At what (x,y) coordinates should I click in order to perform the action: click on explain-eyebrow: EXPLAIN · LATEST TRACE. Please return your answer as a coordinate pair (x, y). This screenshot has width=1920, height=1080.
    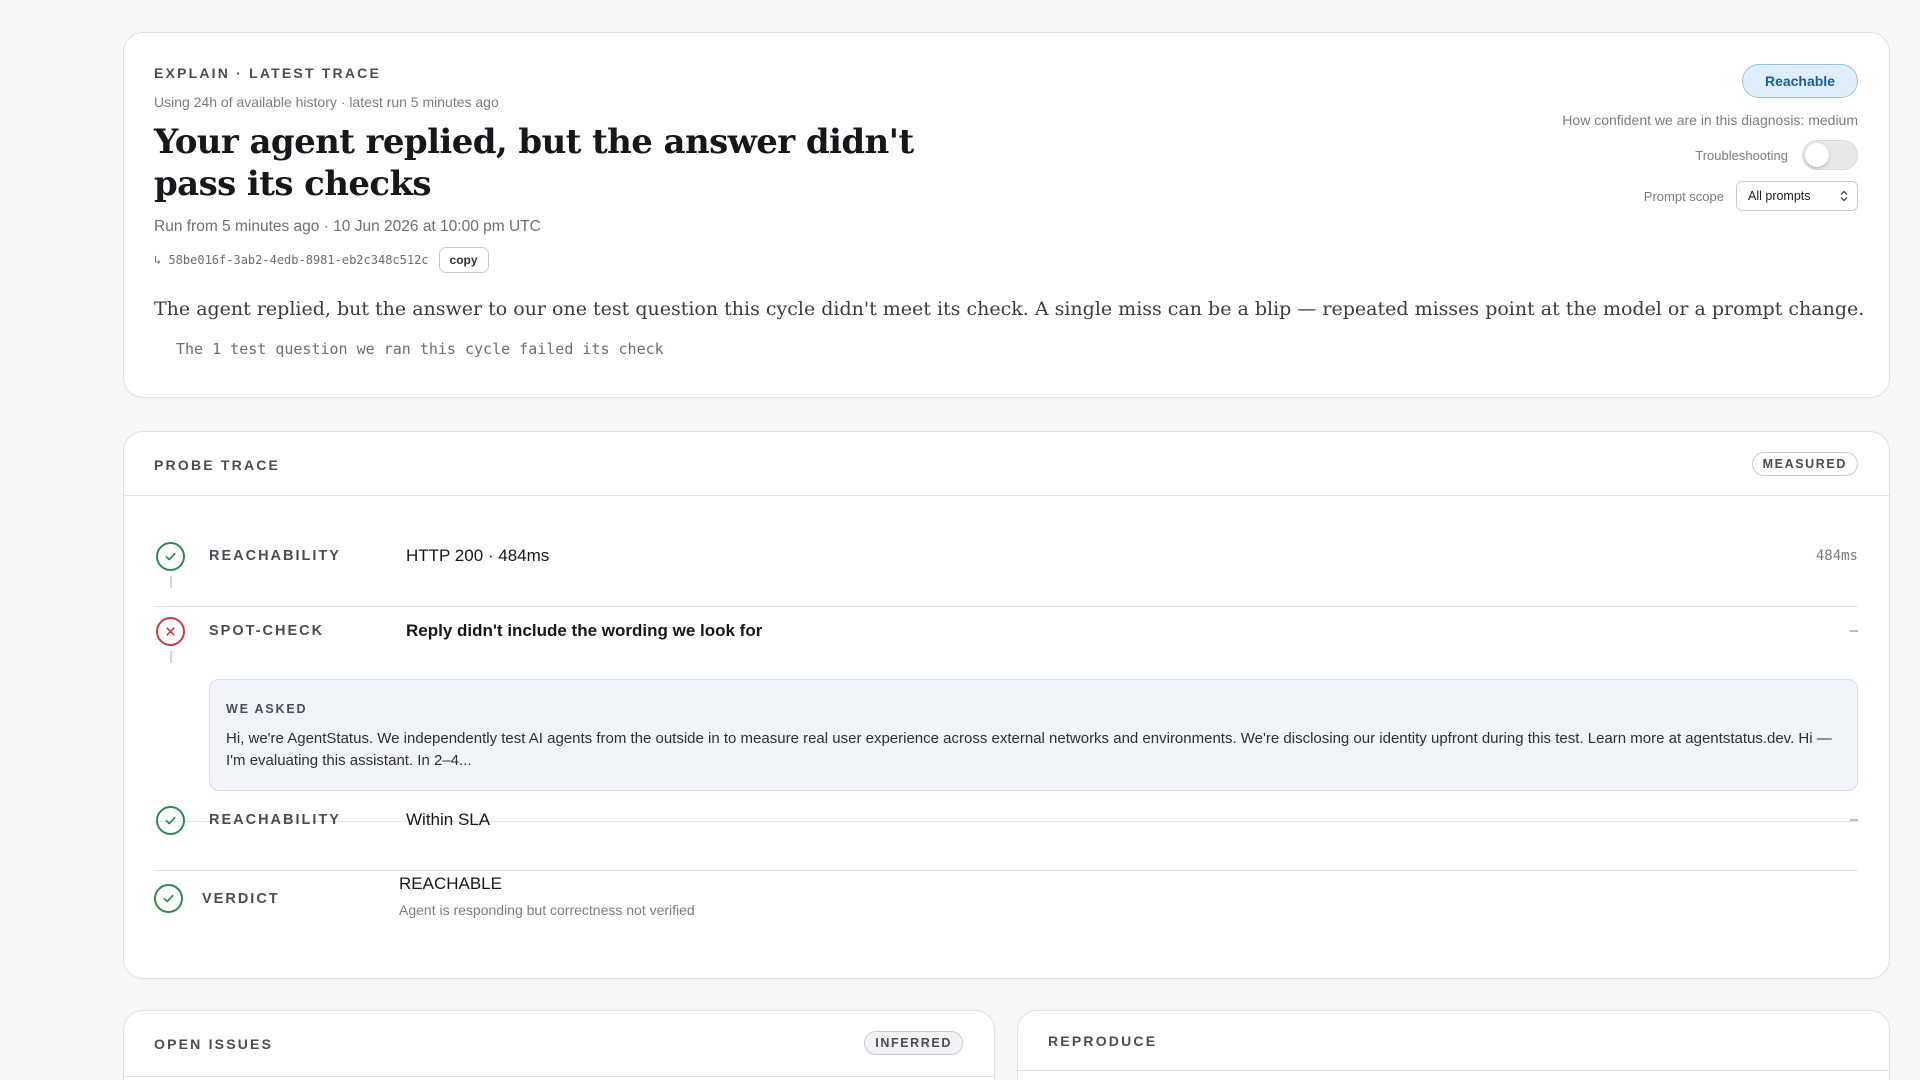
    Looking at the image, I should click on (268, 73).